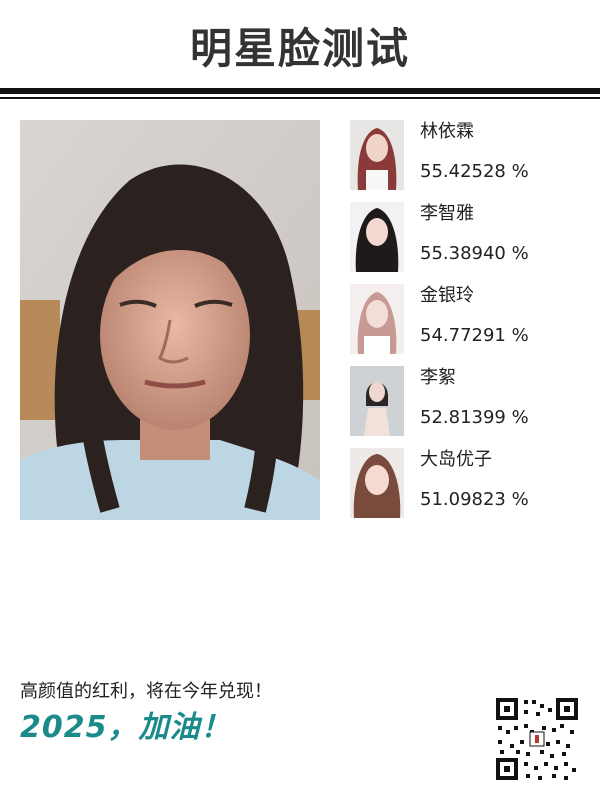 The image size is (600, 800). What do you see at coordinates (474, 499) in the screenshot?
I see `match-score: 51.09823 %` at bounding box center [474, 499].